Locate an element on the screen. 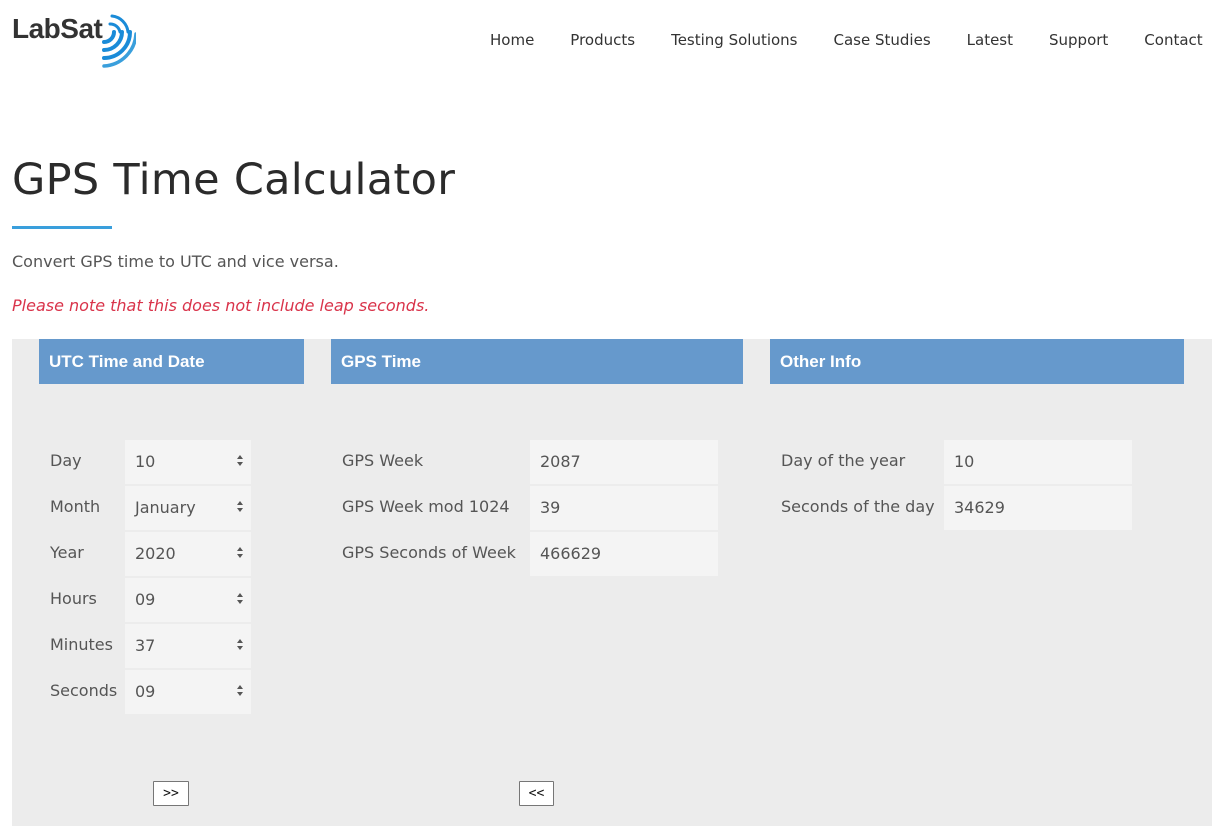  seconds-of-day-value: 34629 is located at coordinates (979, 507).